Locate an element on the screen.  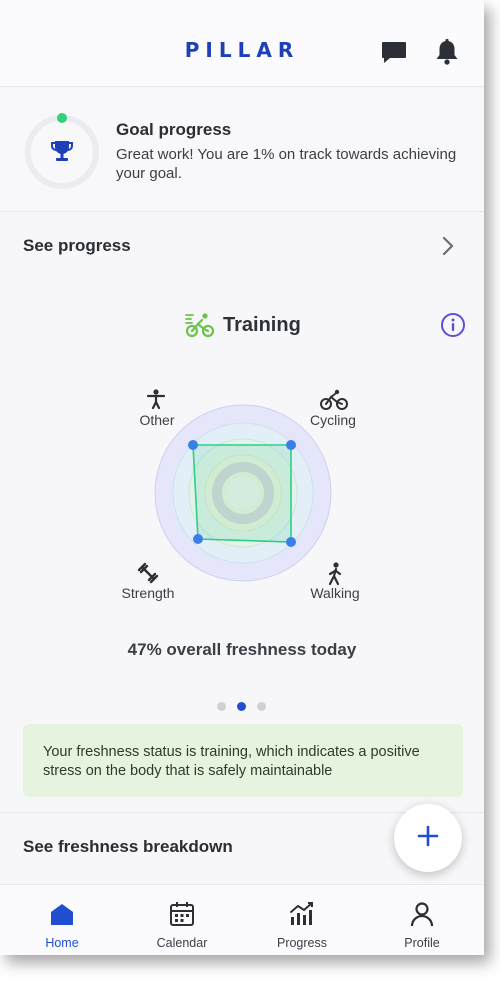
tab-home: Home is located at coordinates (62, 925).